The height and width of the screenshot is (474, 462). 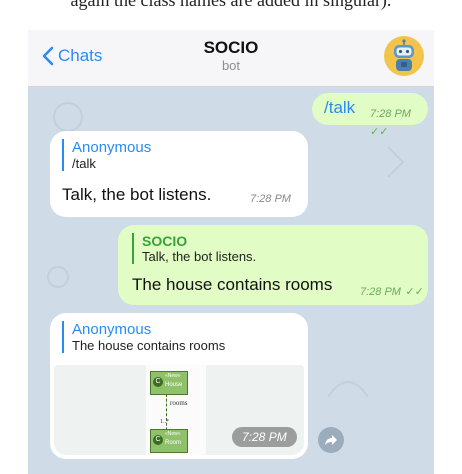 I want to click on forward-icon, so click(x=331, y=440).